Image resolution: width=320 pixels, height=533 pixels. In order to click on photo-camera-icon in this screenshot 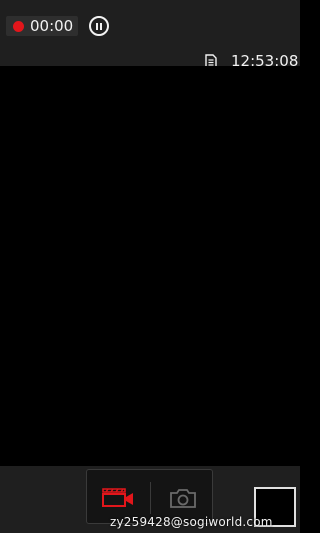, I will do `click(183, 498)`.